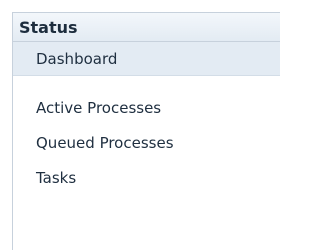 This screenshot has height=250, width=320. What do you see at coordinates (146, 27) in the screenshot?
I see `panel-header: Status` at bounding box center [146, 27].